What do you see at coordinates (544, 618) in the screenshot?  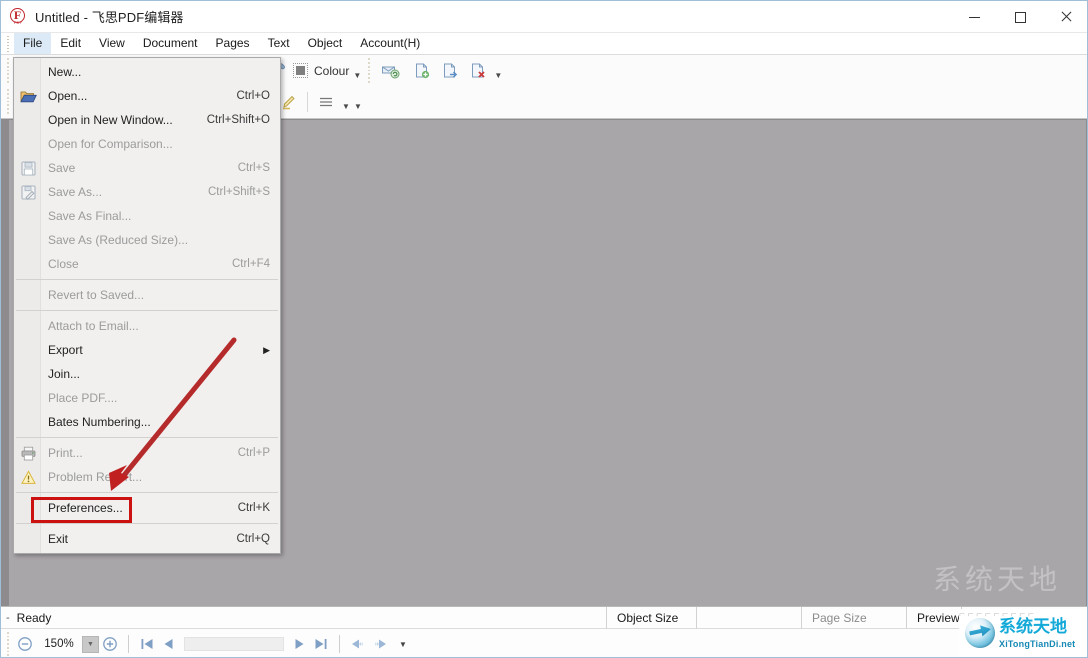 I see `status-row-info: - Ready Object Size Page Size Preview` at bounding box center [544, 618].